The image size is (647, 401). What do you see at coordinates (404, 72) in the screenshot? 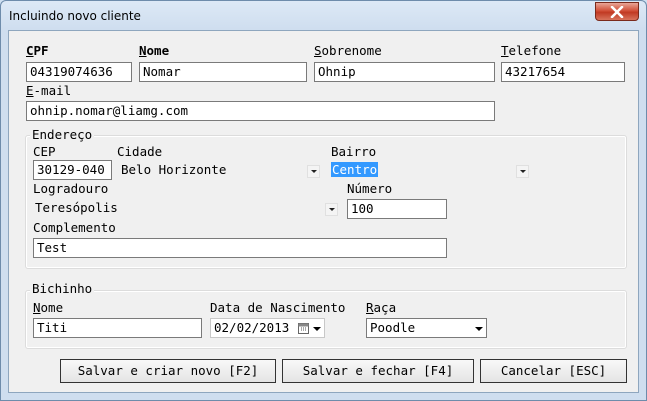
I see `sobrenome-input: Ohnip` at bounding box center [404, 72].